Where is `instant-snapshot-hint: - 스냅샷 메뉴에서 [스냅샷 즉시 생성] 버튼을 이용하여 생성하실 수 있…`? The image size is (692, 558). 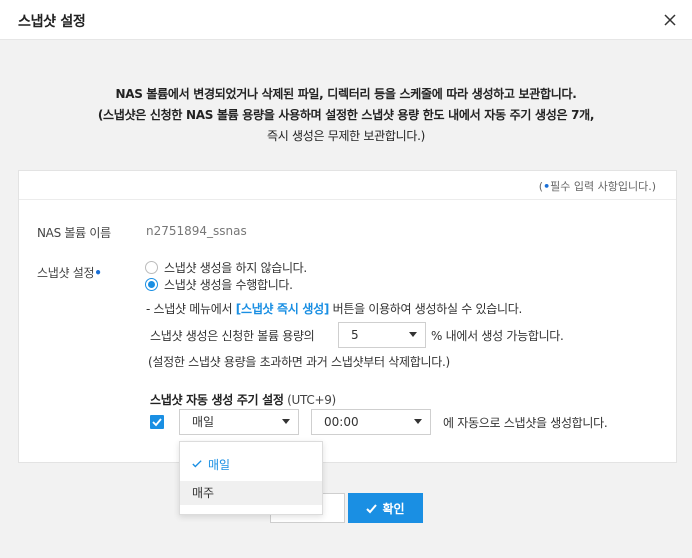
instant-snapshot-hint: - 스냅샷 메뉴에서 [스냅샷 즉시 생성] 버튼을 이용하여 생성하실 수 있… is located at coordinates (334, 309).